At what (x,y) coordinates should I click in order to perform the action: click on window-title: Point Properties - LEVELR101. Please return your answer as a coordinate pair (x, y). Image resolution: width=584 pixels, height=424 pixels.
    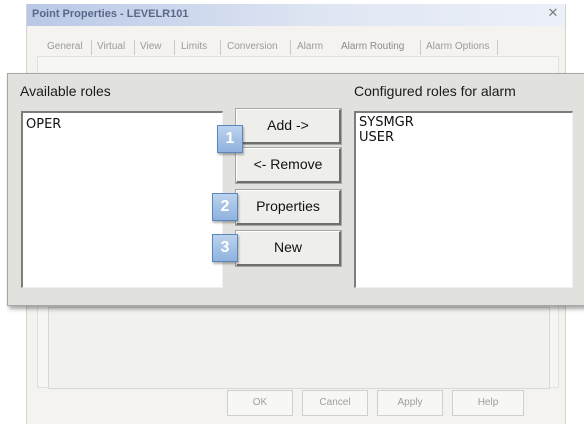
    Looking at the image, I should click on (110, 14).